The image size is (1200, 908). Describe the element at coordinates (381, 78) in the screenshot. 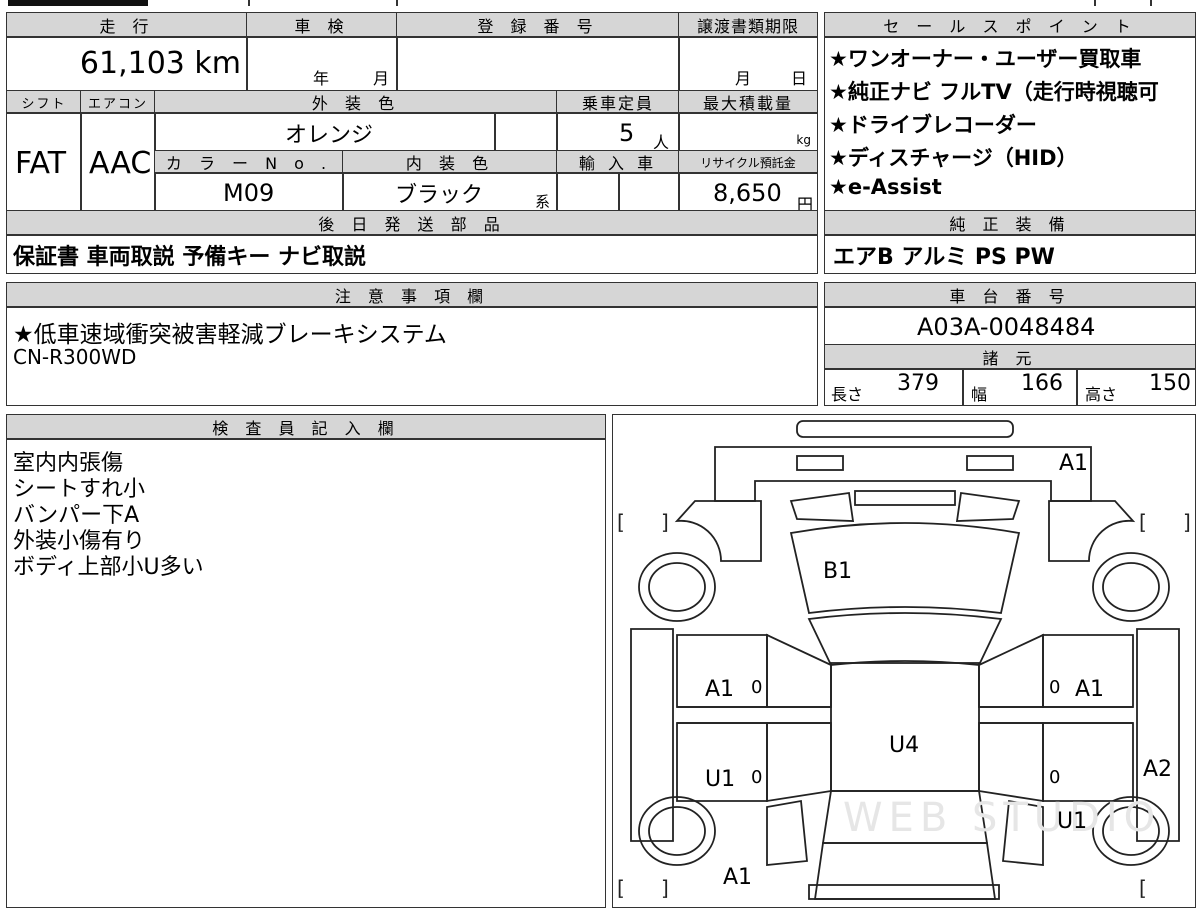

I see `shaken-month: 月` at that location.